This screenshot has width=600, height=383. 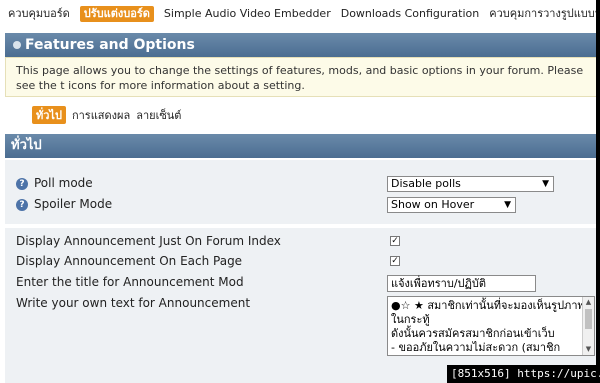 I want to click on image-host-watermark: [851x516] https://upic.me/, so click(x=523, y=374).